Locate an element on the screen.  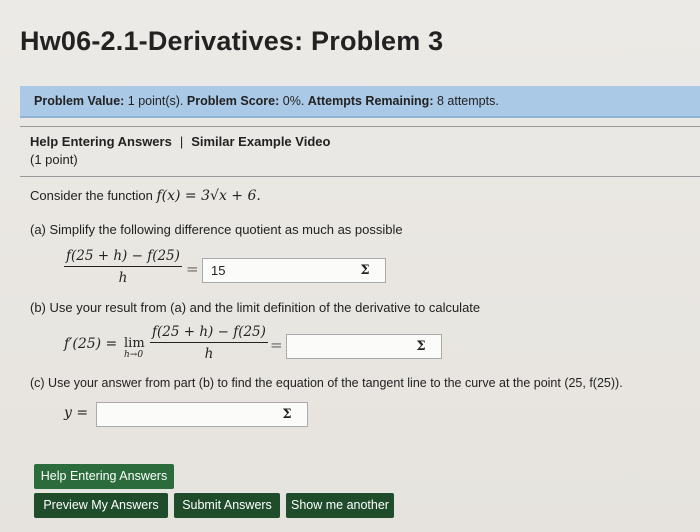
problem-value-label: Problem Value: is located at coordinates (79, 101).